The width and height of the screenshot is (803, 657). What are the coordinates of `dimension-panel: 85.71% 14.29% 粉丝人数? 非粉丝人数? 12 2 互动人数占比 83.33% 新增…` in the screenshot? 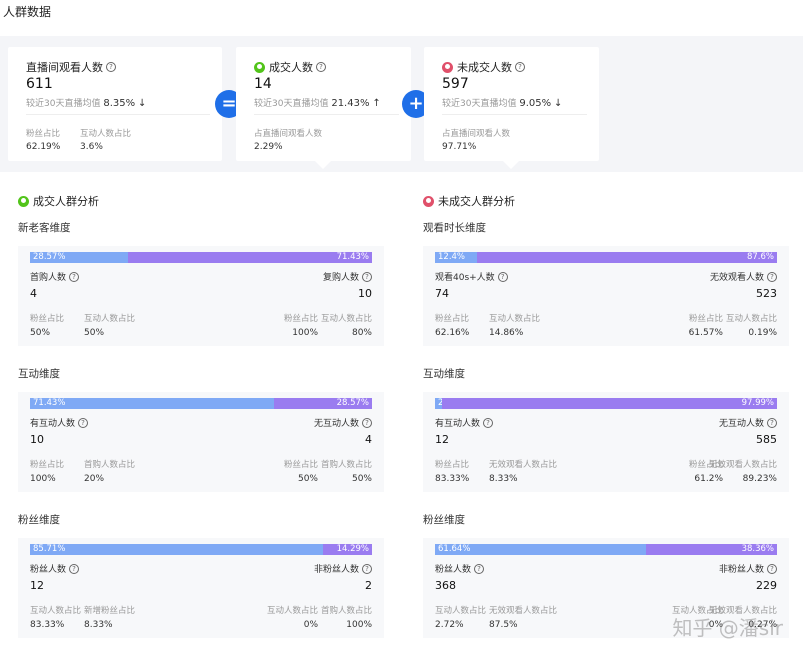 It's located at (201, 588).